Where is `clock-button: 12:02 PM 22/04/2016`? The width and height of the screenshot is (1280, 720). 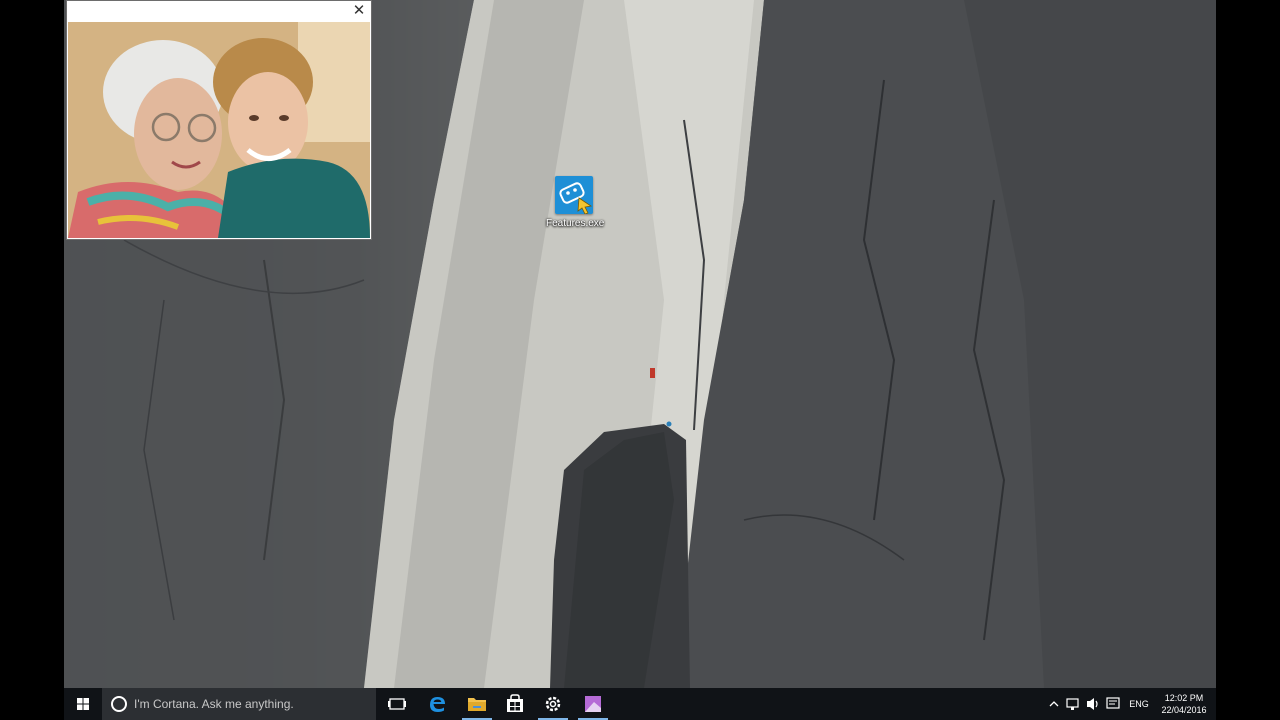 clock-button: 12:02 PM 22/04/2016 is located at coordinates (1184, 704).